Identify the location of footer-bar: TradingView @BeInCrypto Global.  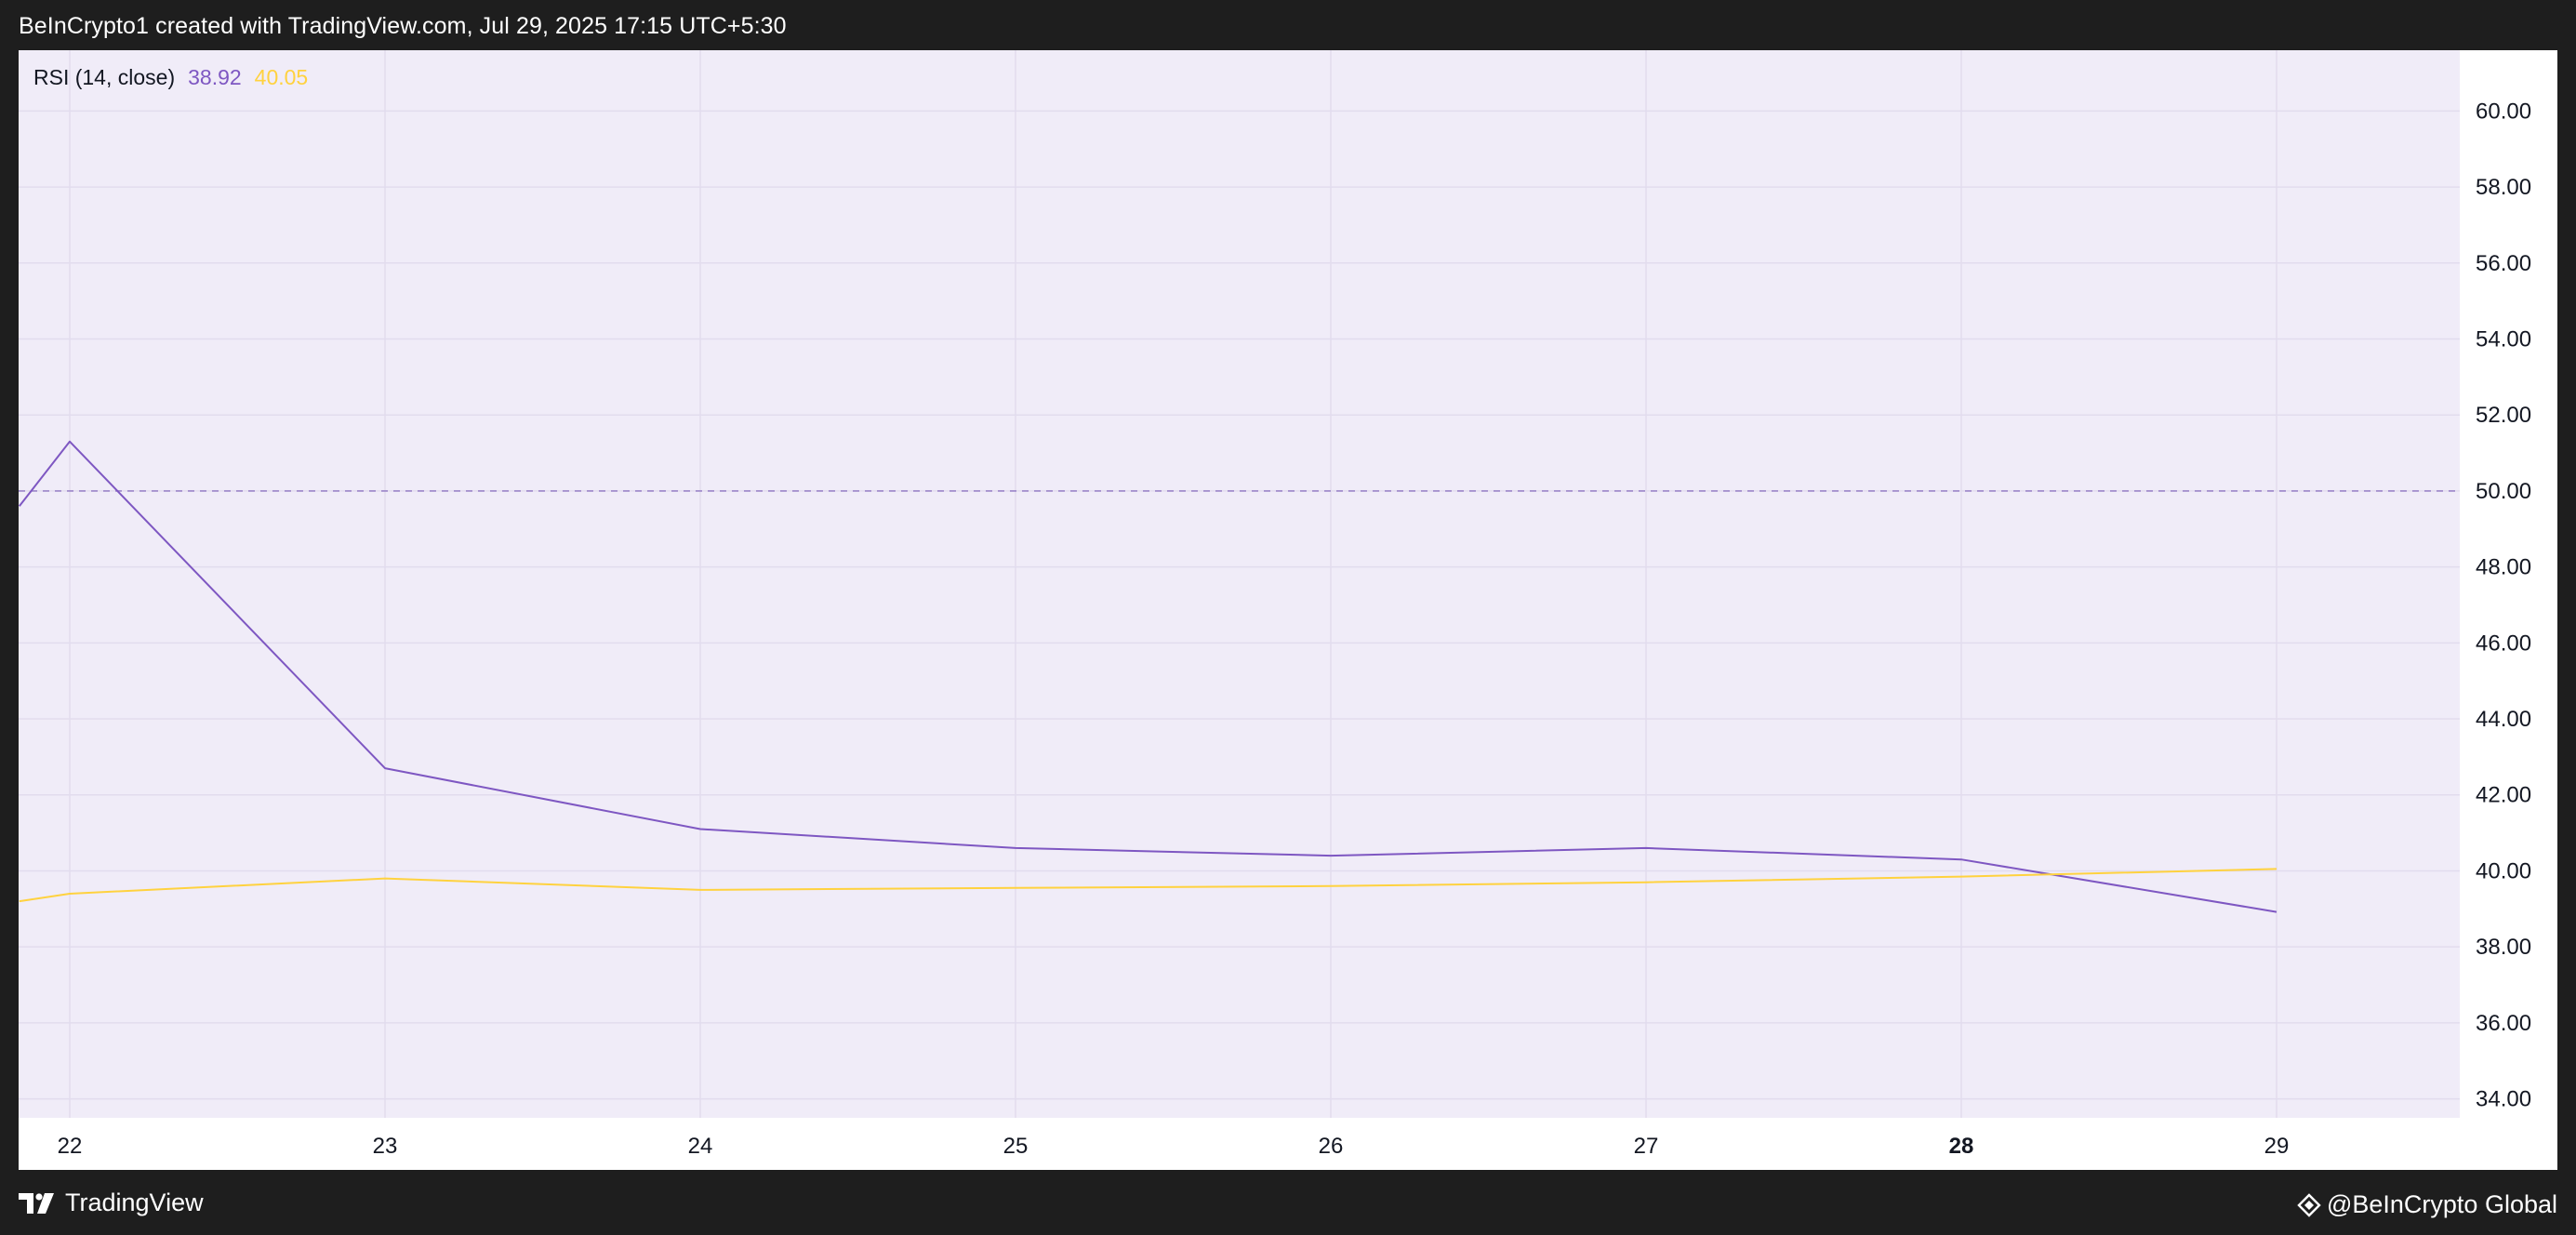
(1288, 1202).